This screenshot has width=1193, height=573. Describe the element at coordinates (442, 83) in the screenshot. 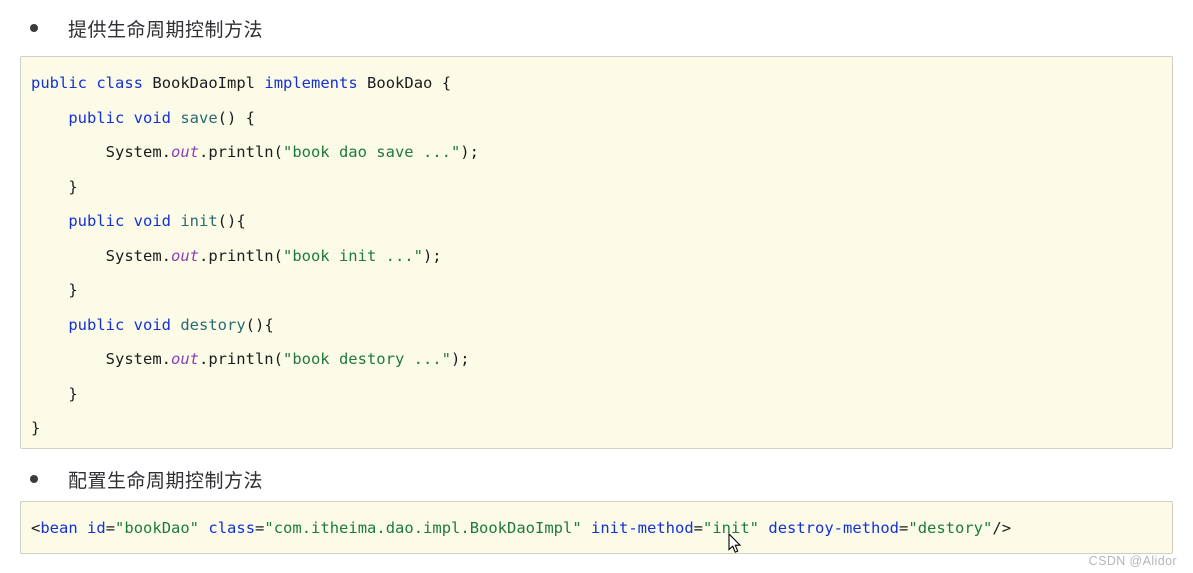

I see `code-token-punct: {` at that location.